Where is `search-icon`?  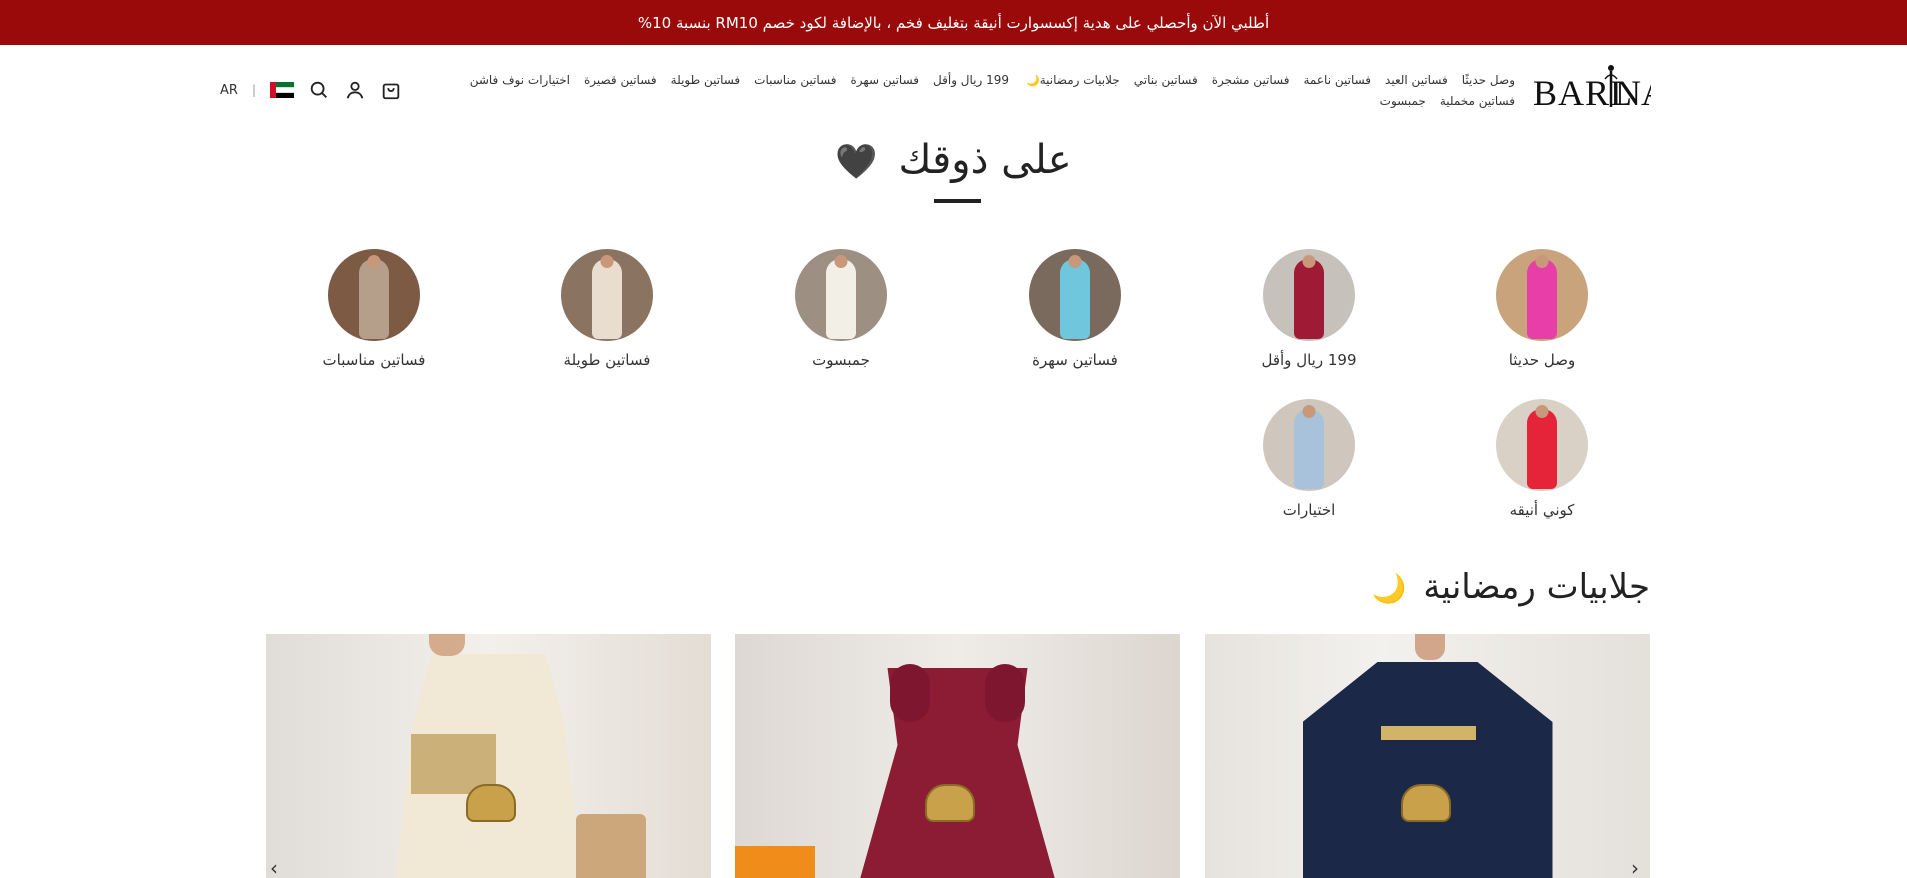
search-icon is located at coordinates (319, 90).